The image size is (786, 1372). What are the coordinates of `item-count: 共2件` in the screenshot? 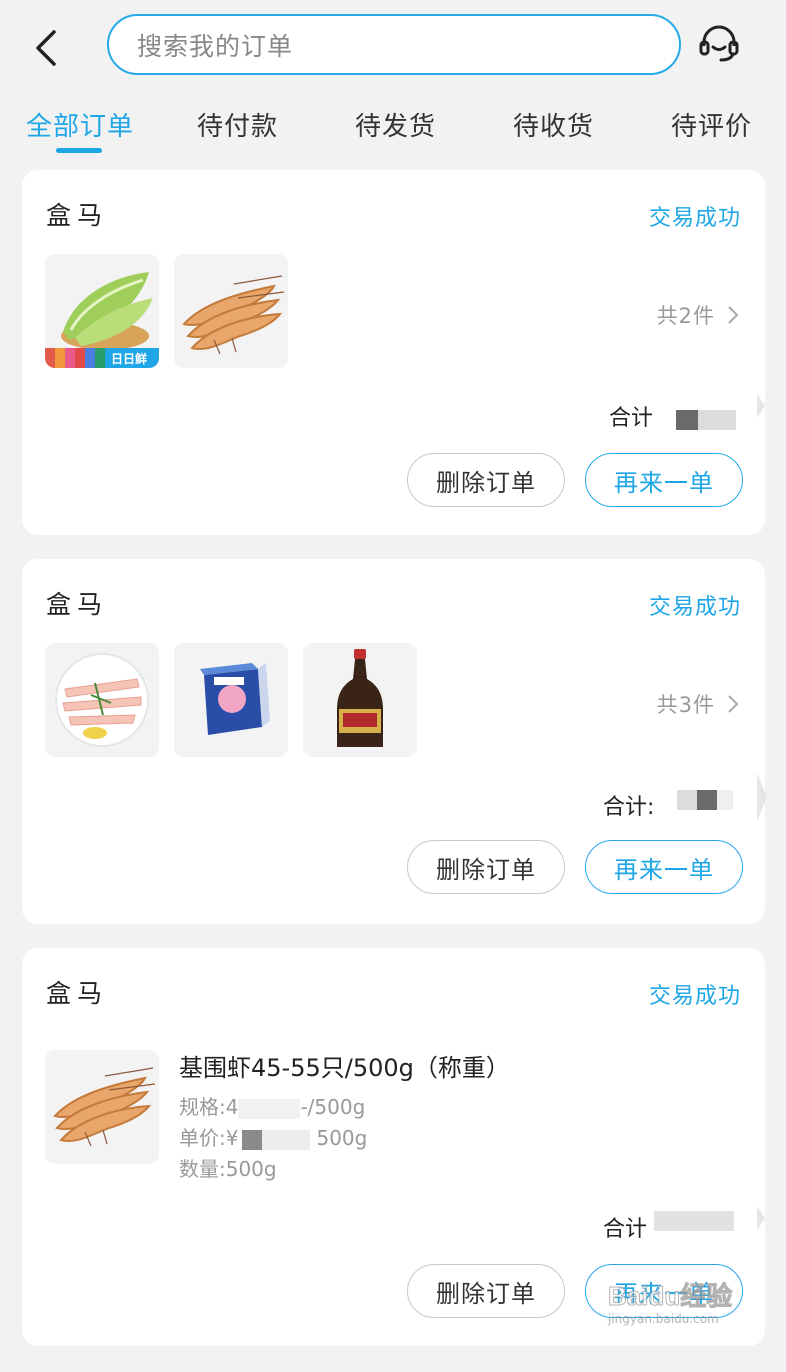 It's located at (698, 315).